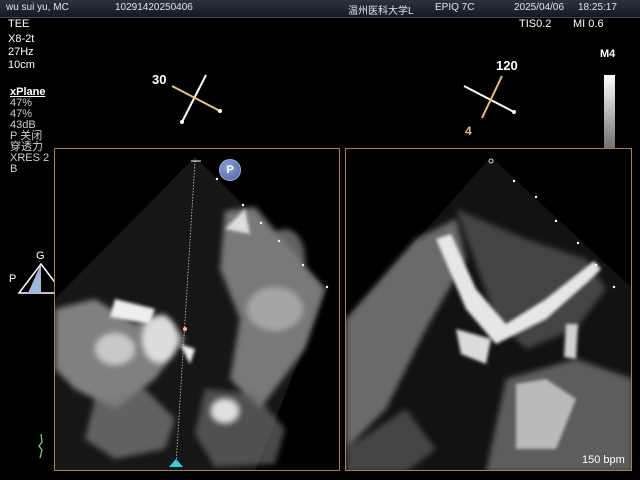 The height and width of the screenshot is (480, 640). I want to click on exam-time: 18:25:17, so click(597, 7).